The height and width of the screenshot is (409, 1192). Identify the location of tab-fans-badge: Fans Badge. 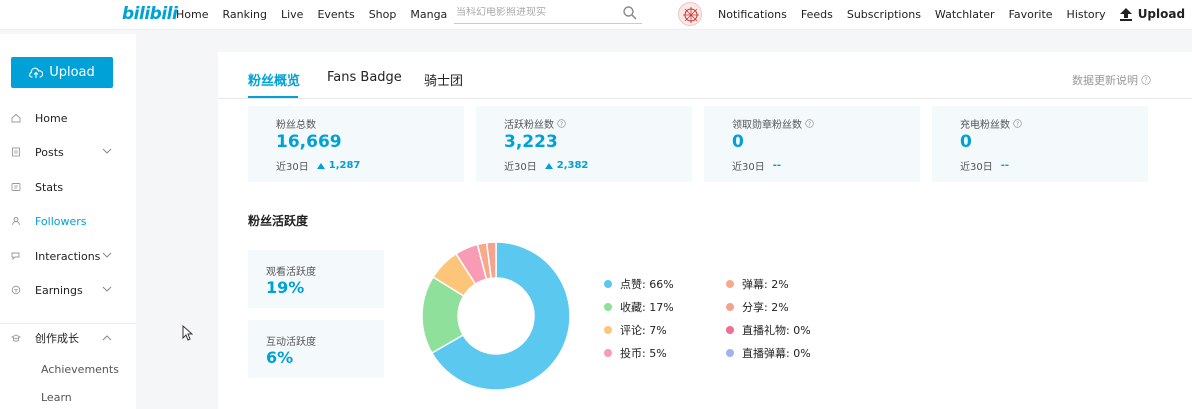
(364, 77).